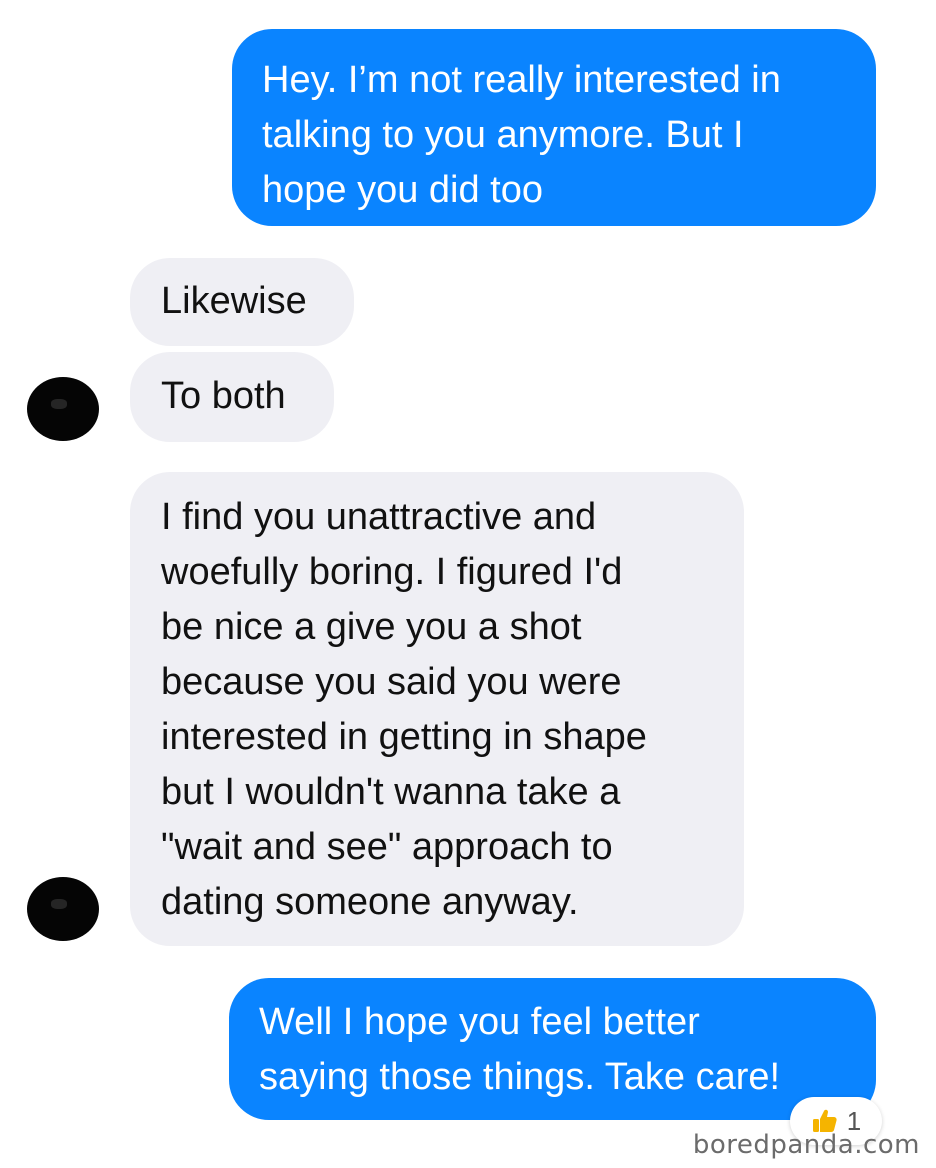 The image size is (936, 1168). Describe the element at coordinates (242, 302) in the screenshot. I see `incoming-message-bubble: Likewise` at that location.